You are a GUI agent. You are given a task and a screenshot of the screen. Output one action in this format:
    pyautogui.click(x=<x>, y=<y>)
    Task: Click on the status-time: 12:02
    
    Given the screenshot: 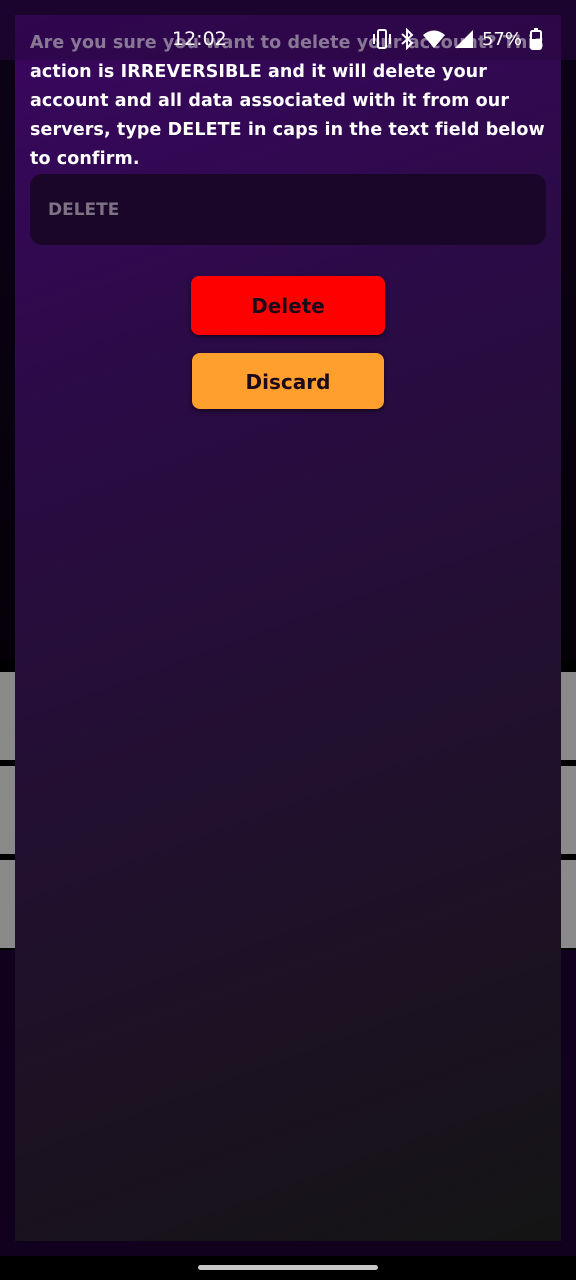 What is the action you would take?
    pyautogui.click(x=199, y=39)
    